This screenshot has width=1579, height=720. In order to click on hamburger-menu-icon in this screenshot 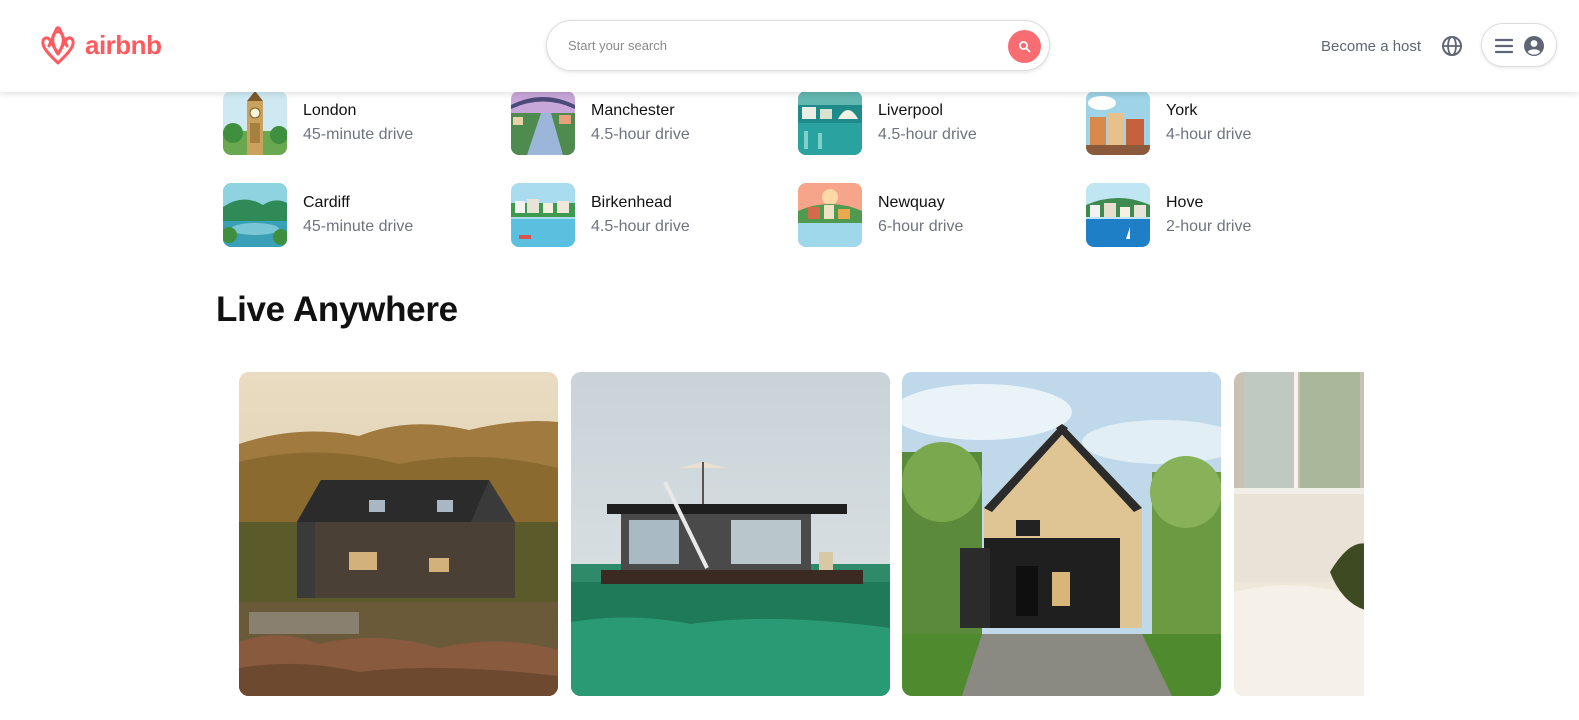, I will do `click(1504, 46)`.